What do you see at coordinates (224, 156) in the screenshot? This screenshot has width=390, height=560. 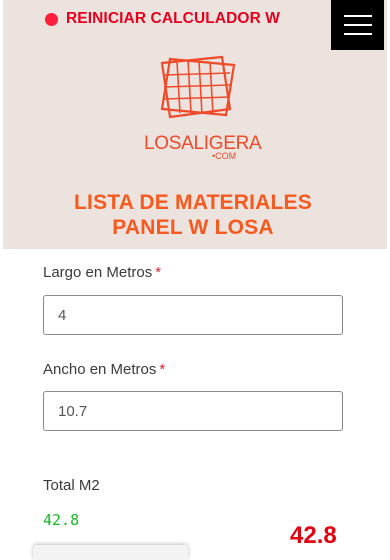 I see `brand-domain: •COM` at bounding box center [224, 156].